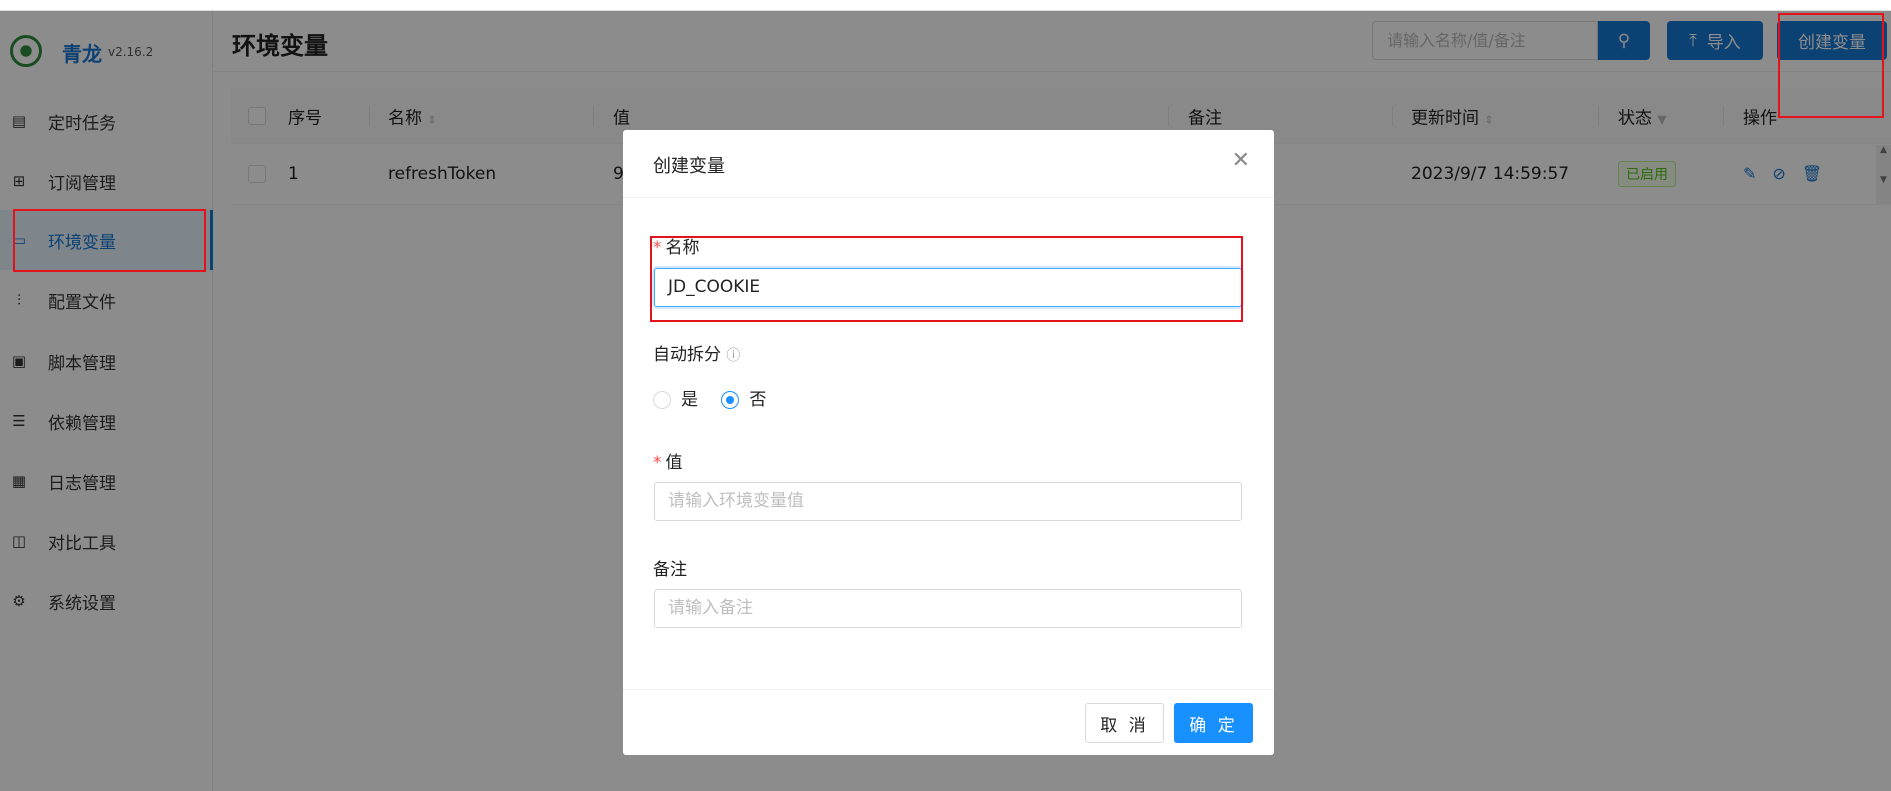 The height and width of the screenshot is (791, 1891). Describe the element at coordinates (948, 689) in the screenshot. I see `dialog-footer-divider` at that location.